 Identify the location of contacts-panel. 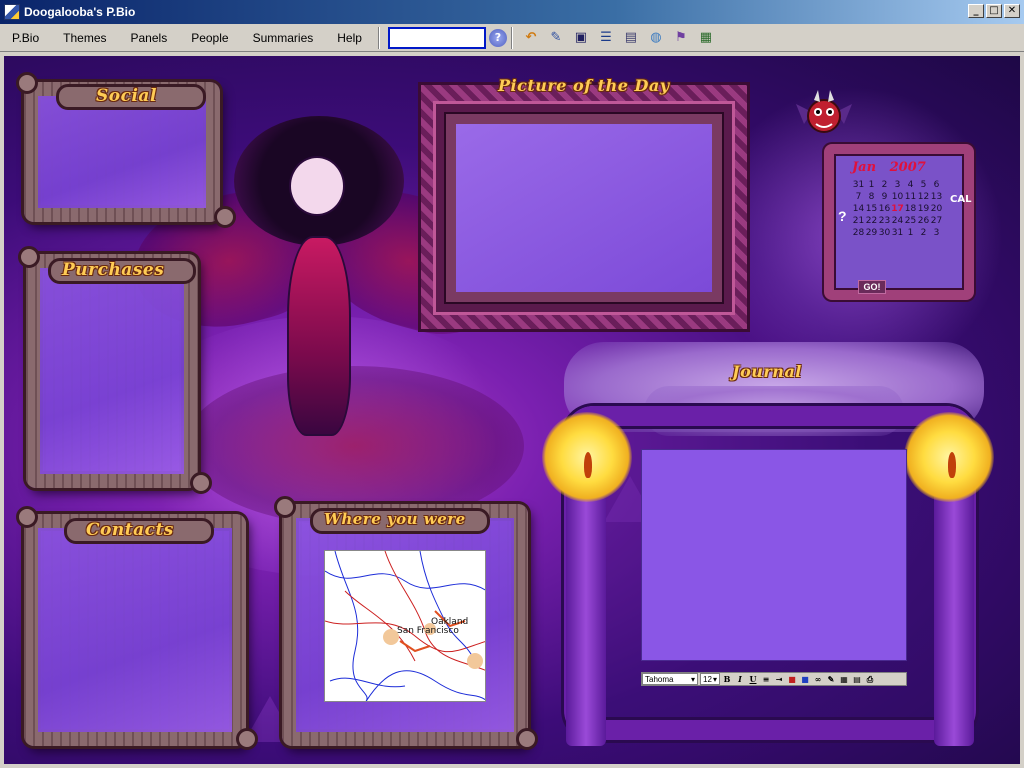
(135, 630).